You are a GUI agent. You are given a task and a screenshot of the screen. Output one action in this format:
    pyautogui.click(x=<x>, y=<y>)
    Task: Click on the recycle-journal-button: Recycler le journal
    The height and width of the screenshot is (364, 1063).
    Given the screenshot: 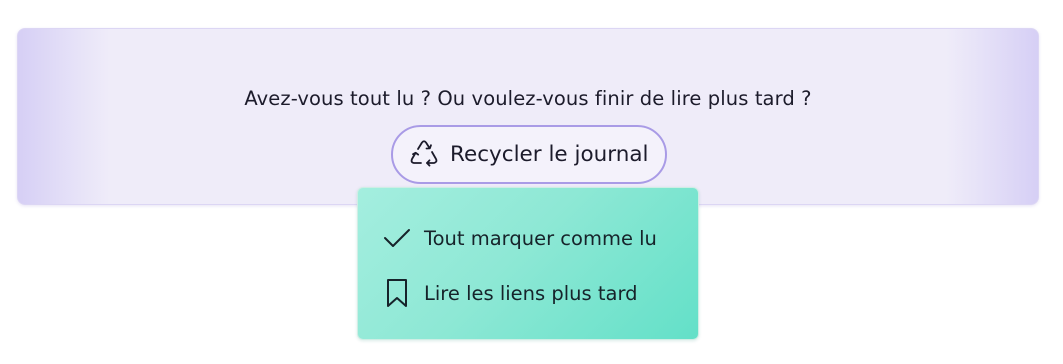 What is the action you would take?
    pyautogui.click(x=529, y=154)
    